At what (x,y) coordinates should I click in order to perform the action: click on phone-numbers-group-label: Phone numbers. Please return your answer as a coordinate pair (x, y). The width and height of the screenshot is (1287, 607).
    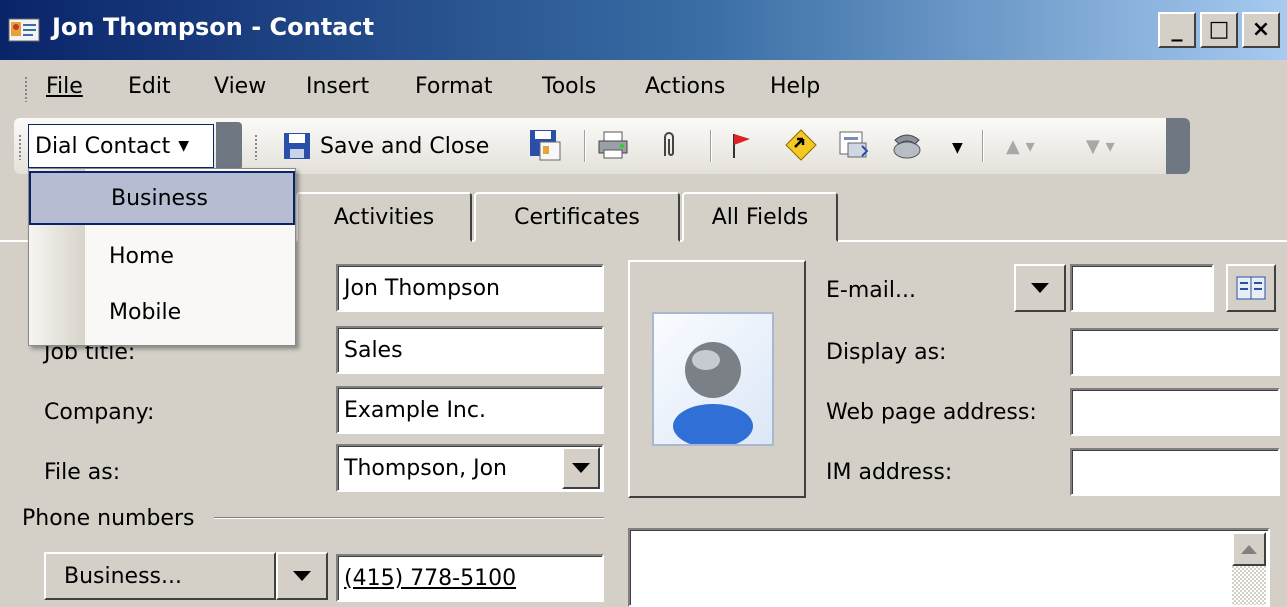
    Looking at the image, I should click on (108, 518).